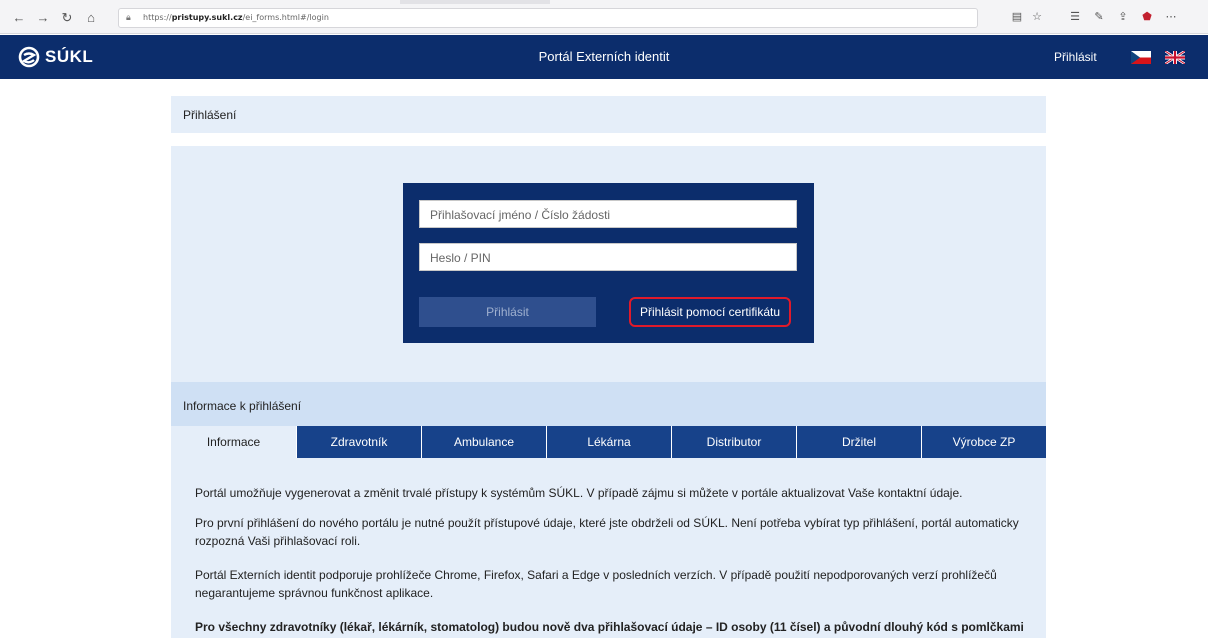  I want to click on info-section-title: Informace k přihlášení, so click(242, 406).